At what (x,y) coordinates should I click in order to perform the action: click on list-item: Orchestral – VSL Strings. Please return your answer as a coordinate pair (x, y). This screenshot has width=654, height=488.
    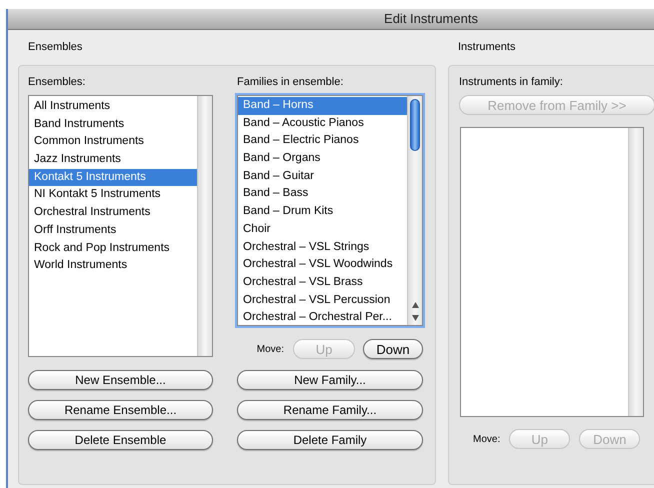
    Looking at the image, I should click on (322, 247).